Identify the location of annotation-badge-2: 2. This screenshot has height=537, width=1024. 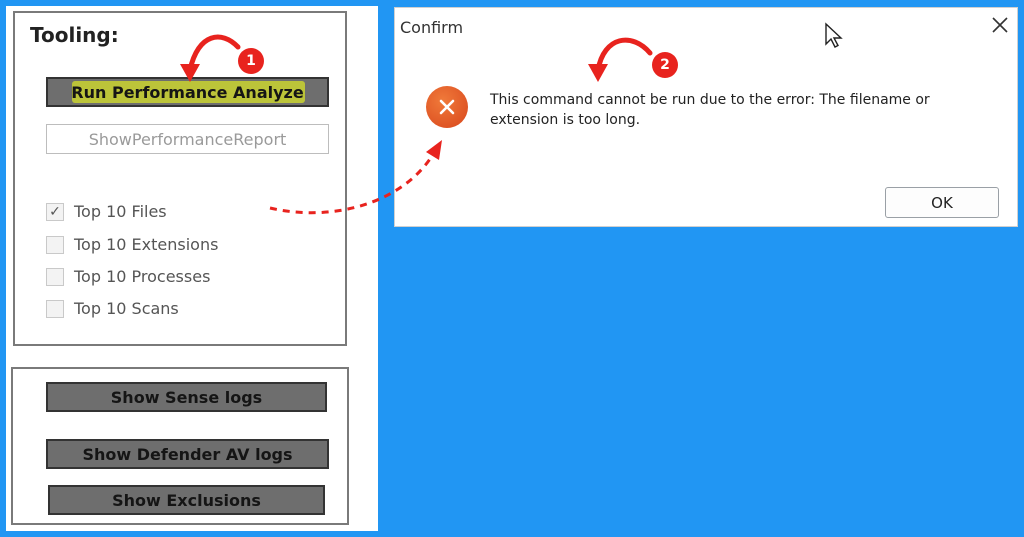
(665, 65).